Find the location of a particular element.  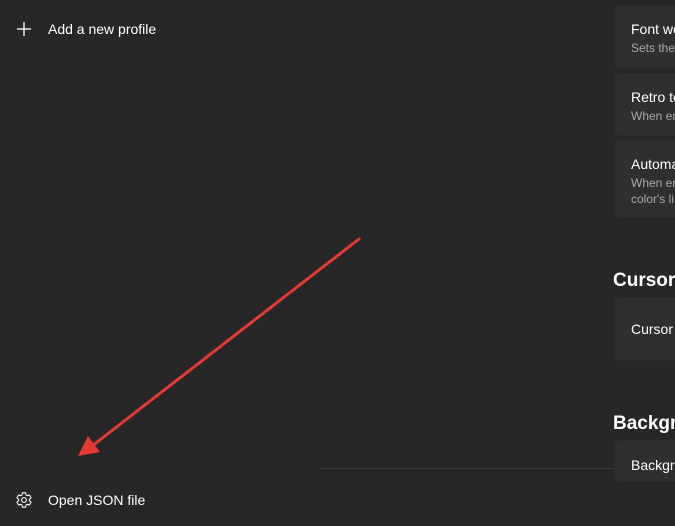

add-profile-button: Add a new profile is located at coordinates (150, 29).